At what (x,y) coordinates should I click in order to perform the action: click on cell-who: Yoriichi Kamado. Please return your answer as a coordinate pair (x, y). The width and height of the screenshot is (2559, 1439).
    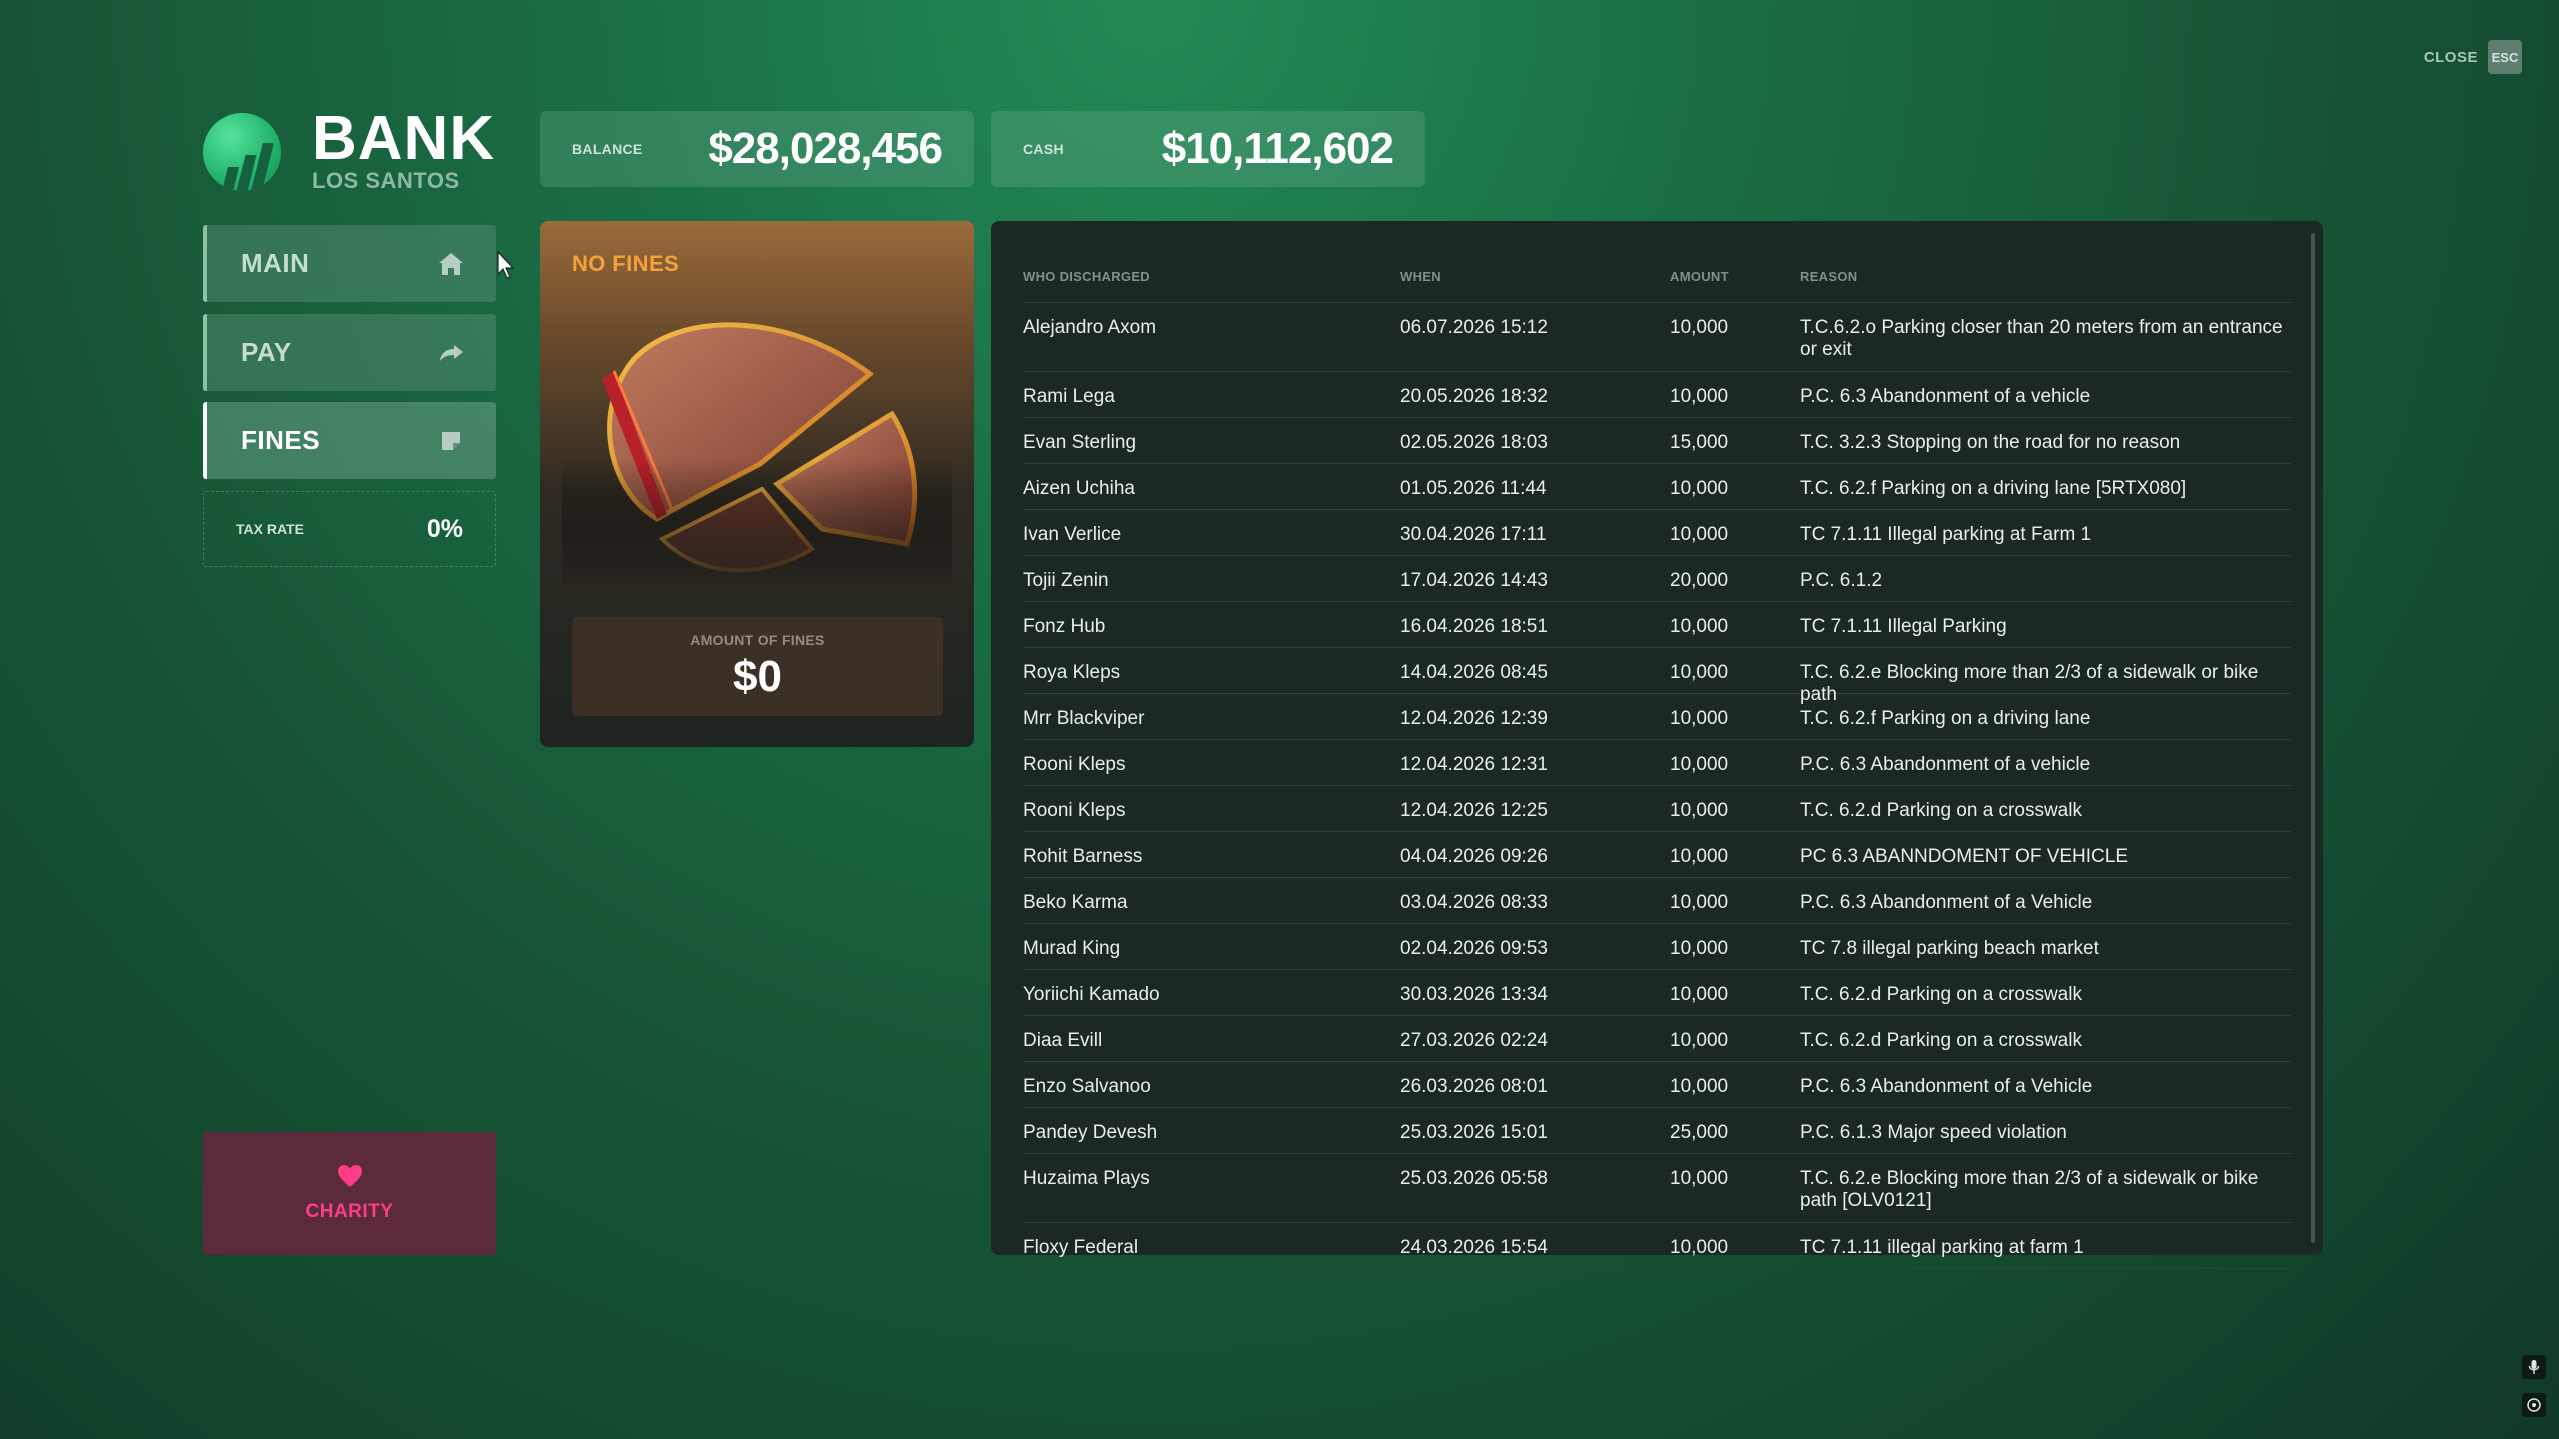
    Looking at the image, I should click on (1091, 994).